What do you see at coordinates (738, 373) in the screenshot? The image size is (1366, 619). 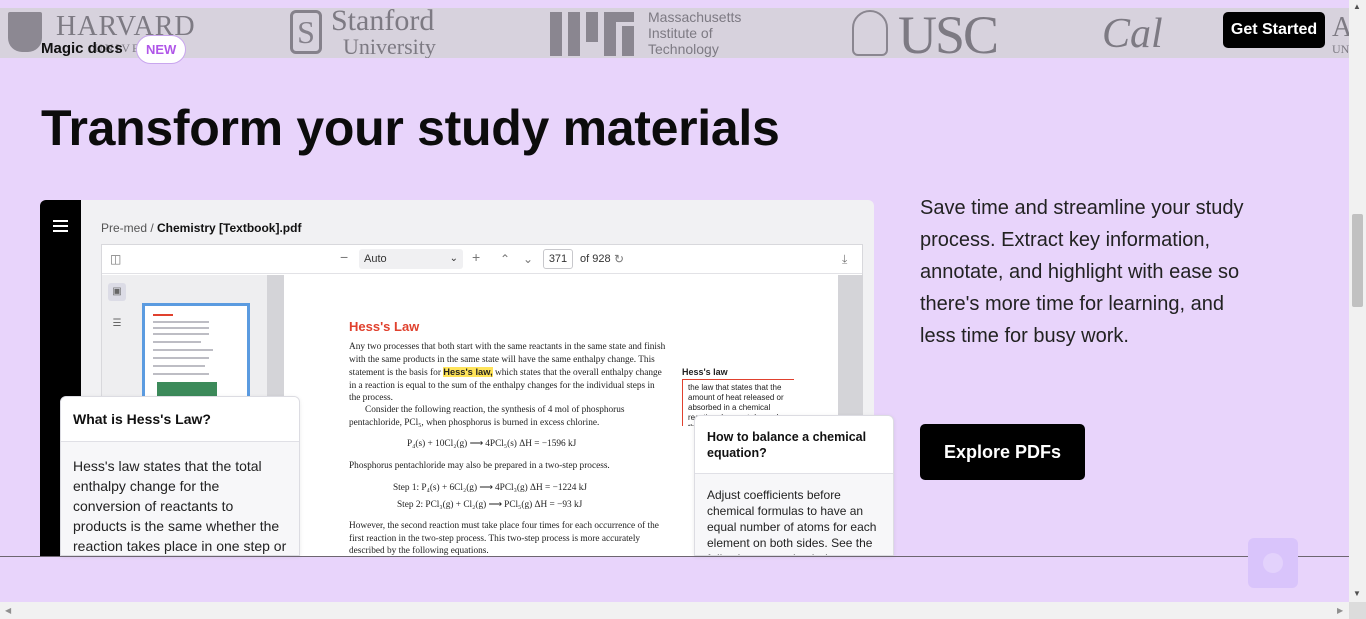 I see `margin-term: Hess's law` at bounding box center [738, 373].